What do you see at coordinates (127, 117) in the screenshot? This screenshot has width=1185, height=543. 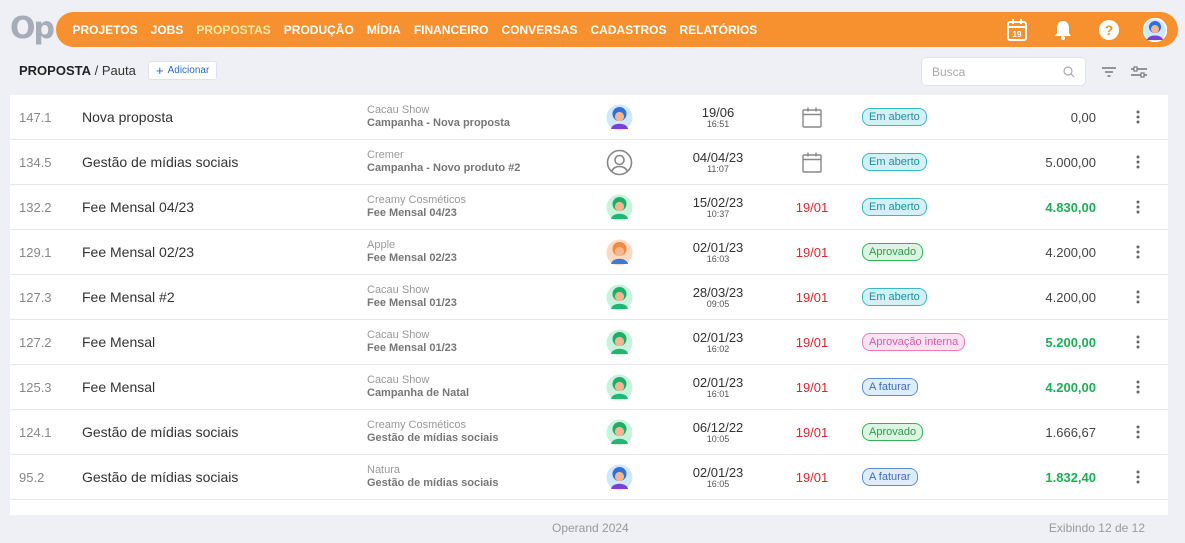 I see `proposal-name: Nova proposta` at bounding box center [127, 117].